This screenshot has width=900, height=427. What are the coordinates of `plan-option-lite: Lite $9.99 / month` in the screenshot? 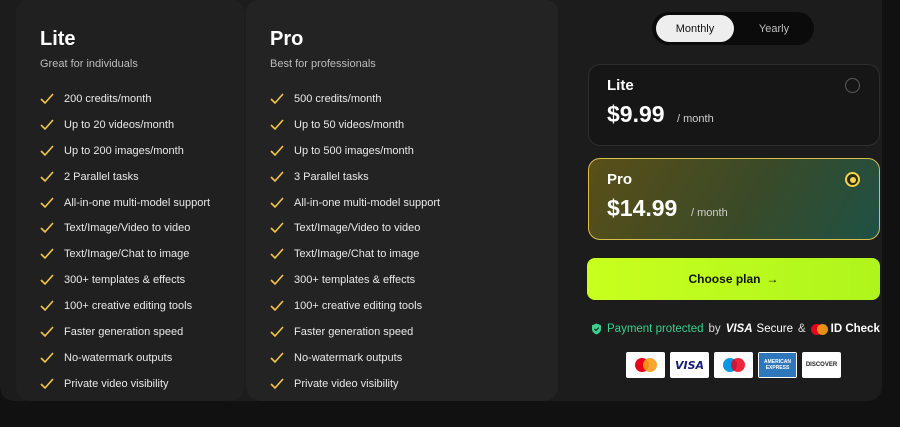 It's located at (734, 105).